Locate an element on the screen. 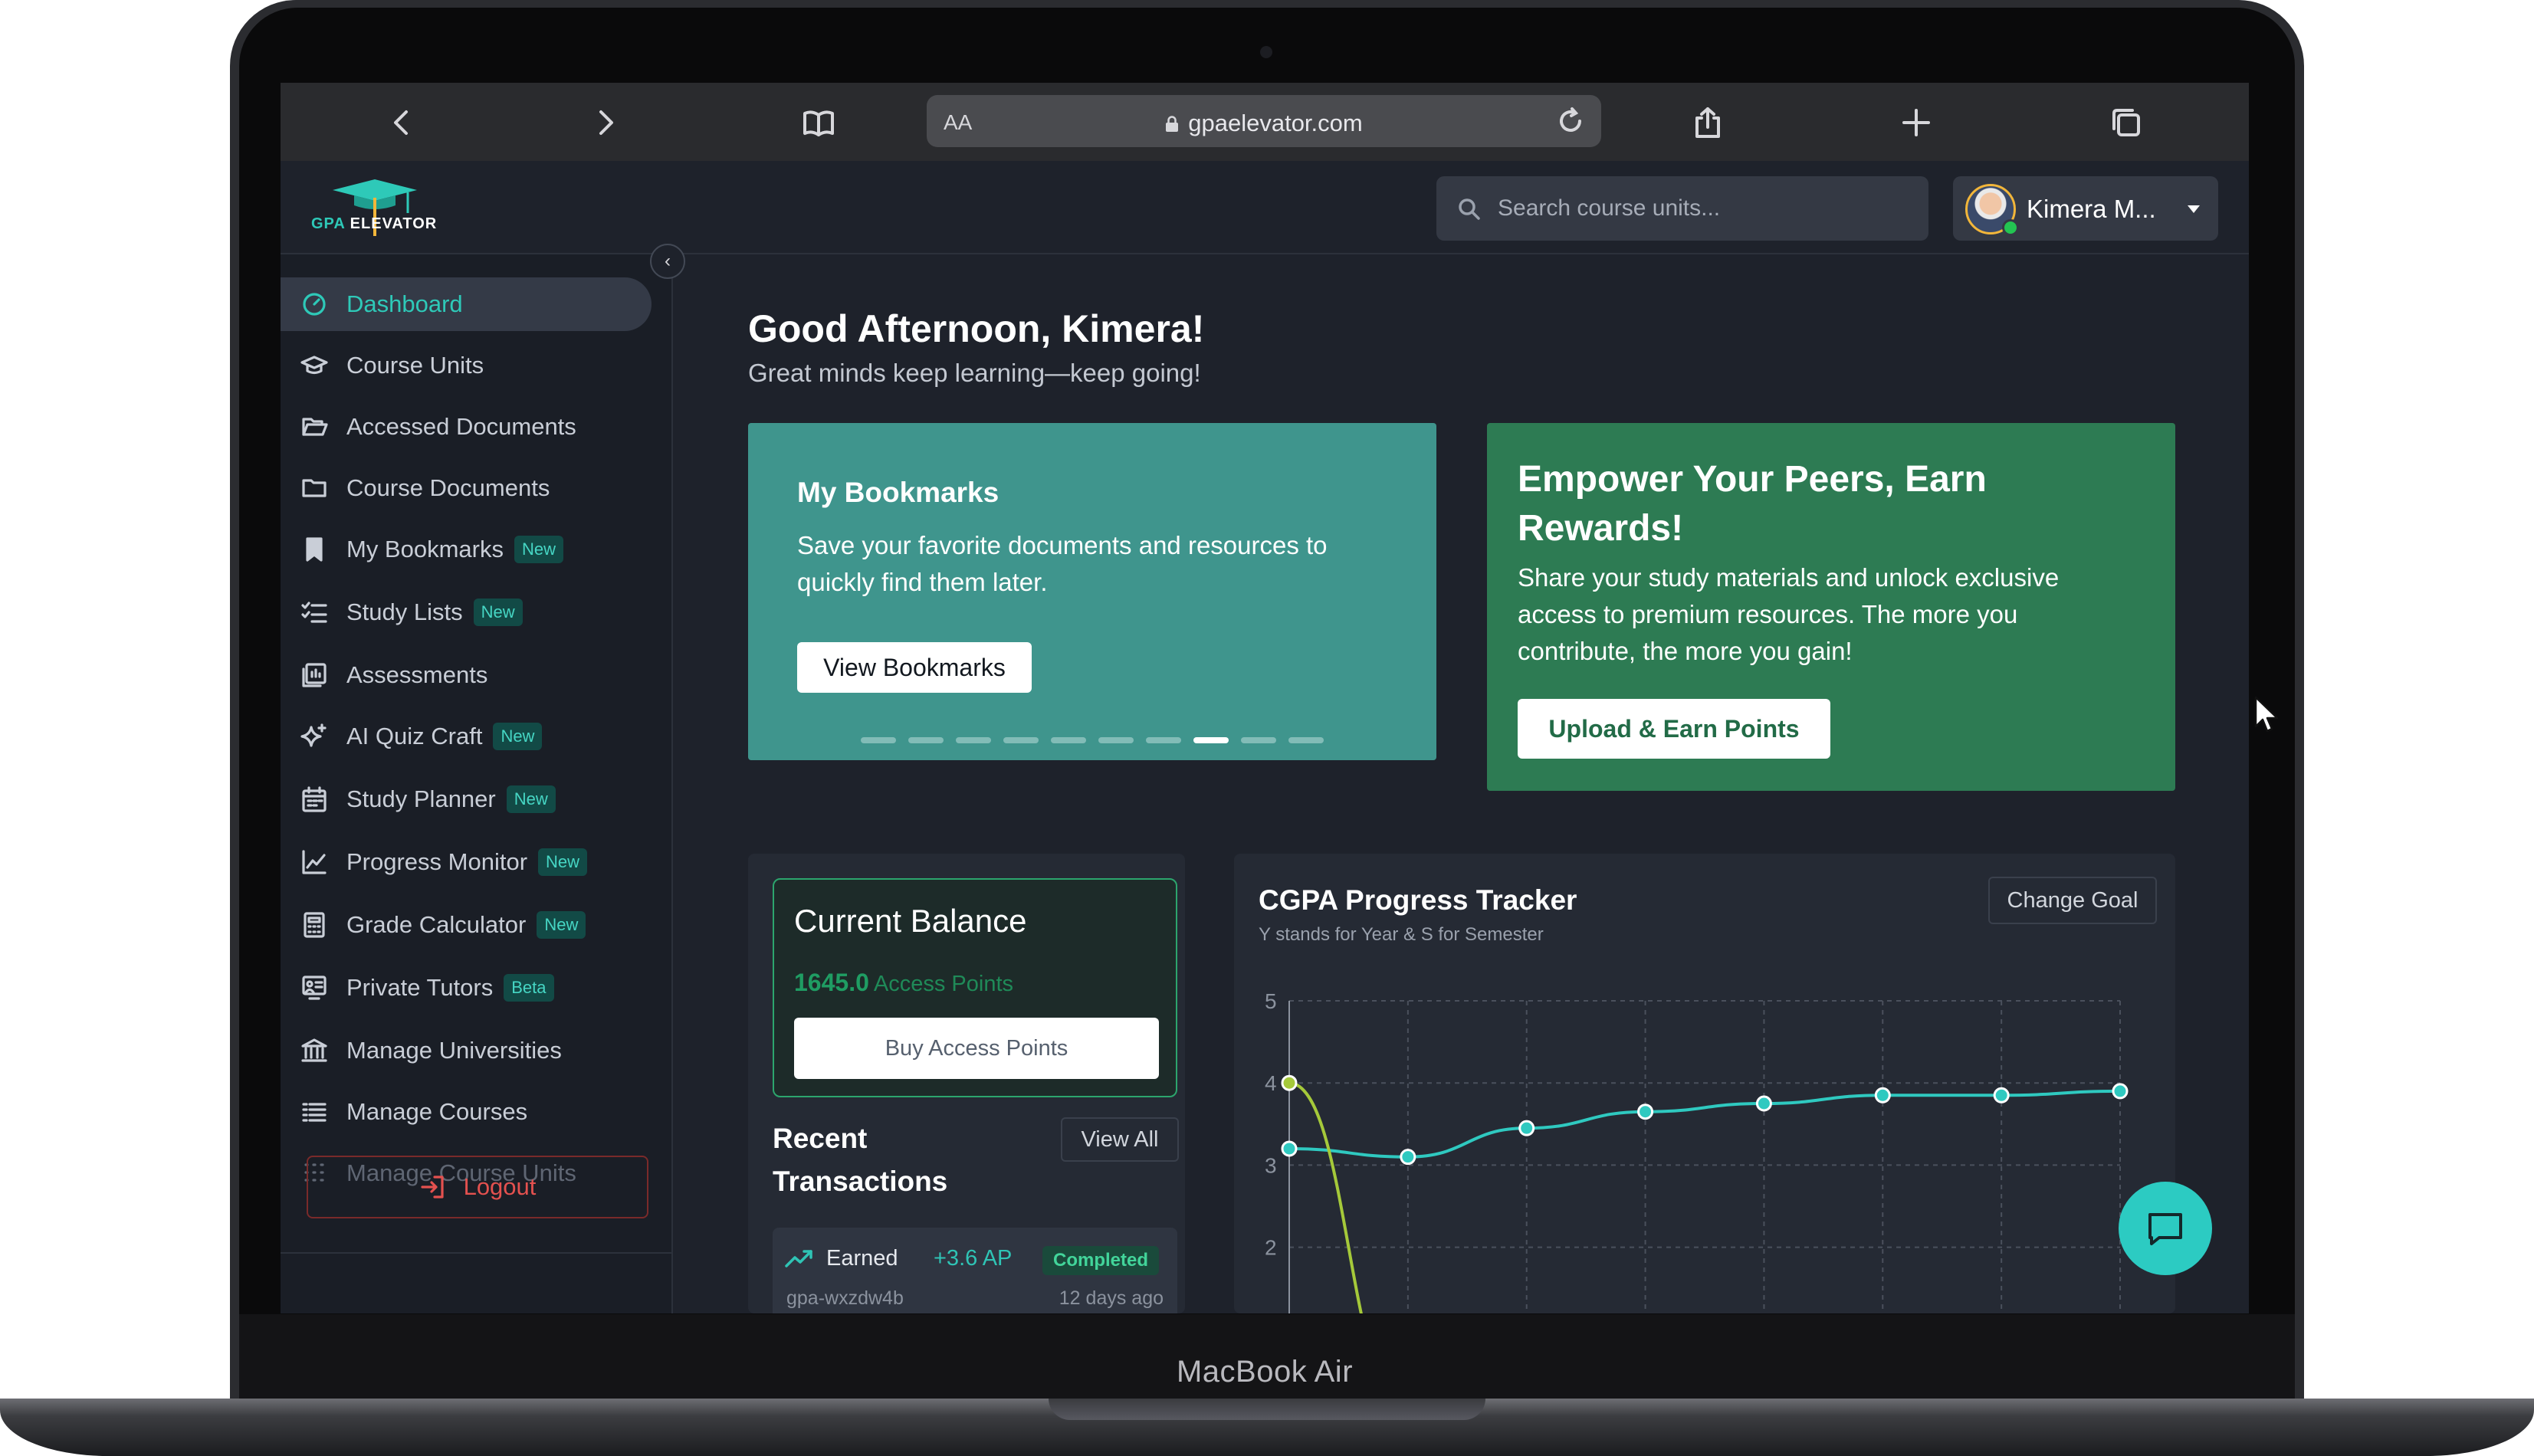 The width and height of the screenshot is (2534, 1456). forward-button is located at coordinates (606, 123).